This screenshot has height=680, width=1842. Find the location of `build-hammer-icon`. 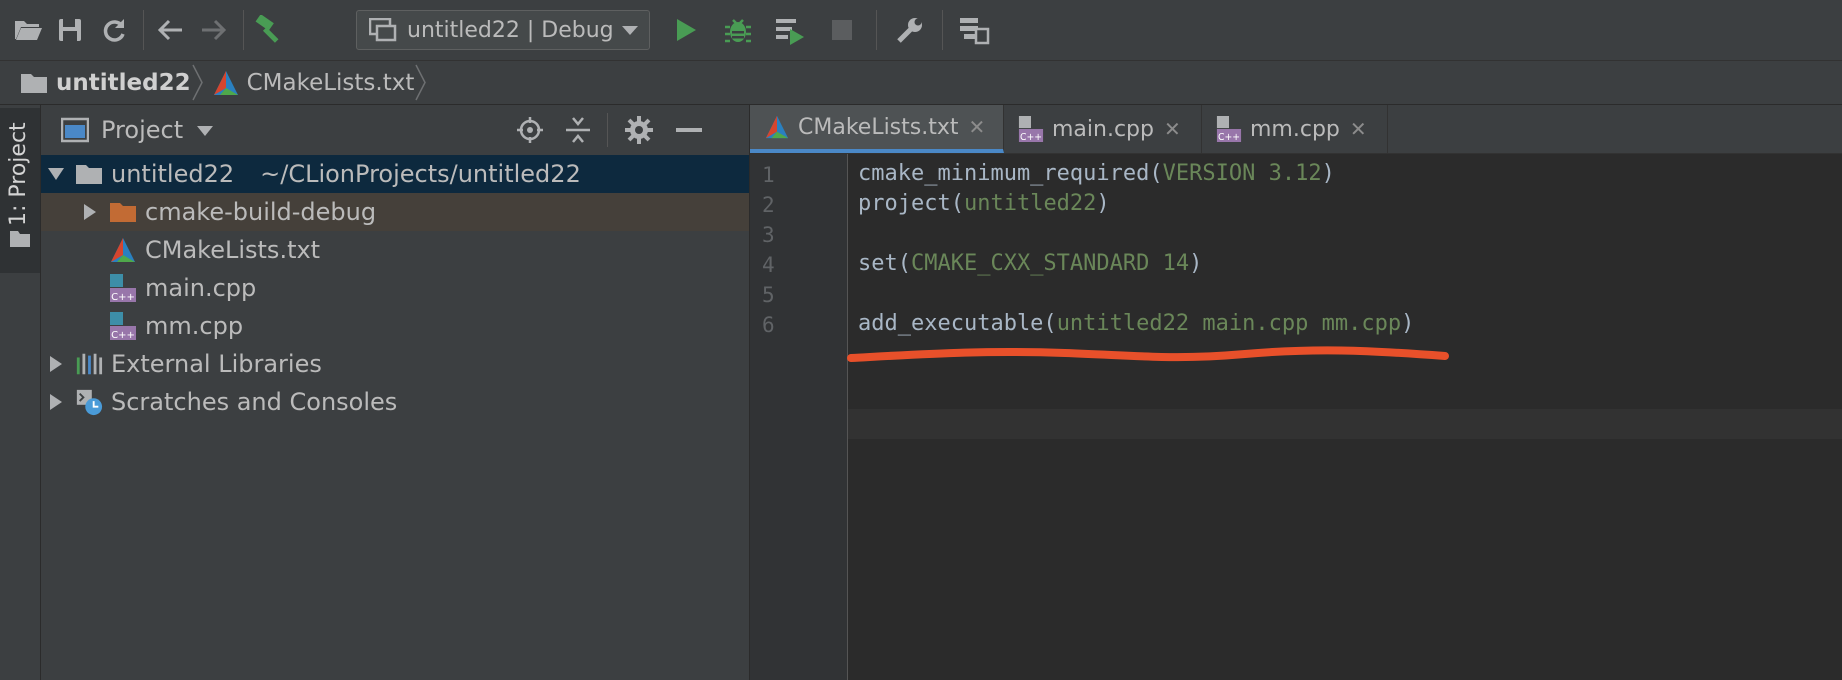

build-hammer-icon is located at coordinates (270, 30).